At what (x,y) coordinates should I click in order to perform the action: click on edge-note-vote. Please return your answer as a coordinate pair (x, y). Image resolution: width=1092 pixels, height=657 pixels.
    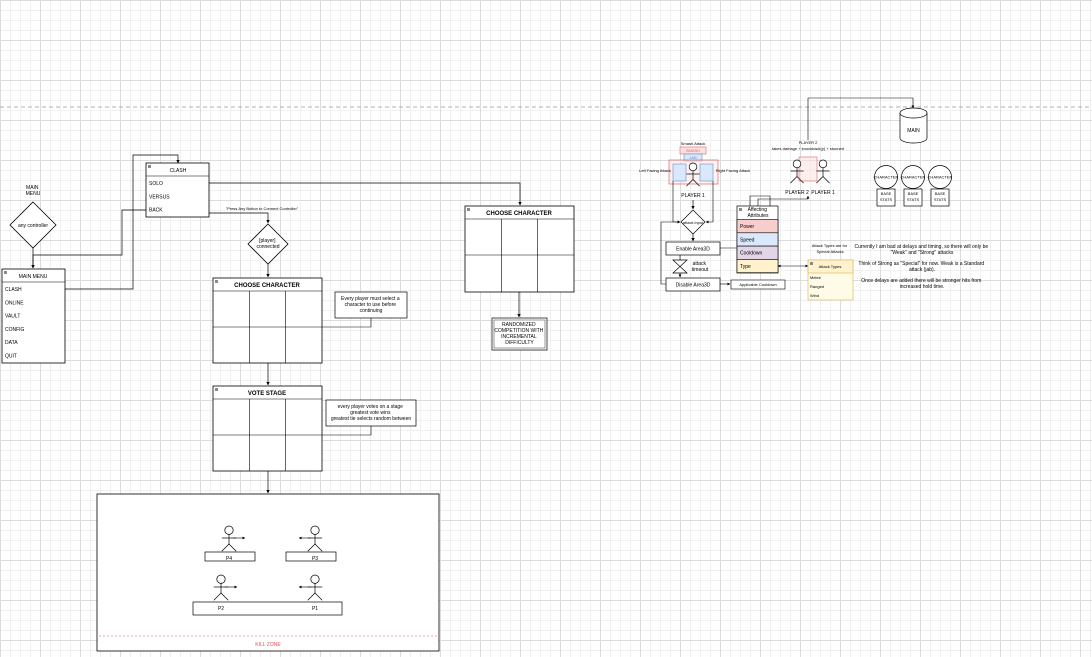
    Looking at the image, I should click on (347, 431).